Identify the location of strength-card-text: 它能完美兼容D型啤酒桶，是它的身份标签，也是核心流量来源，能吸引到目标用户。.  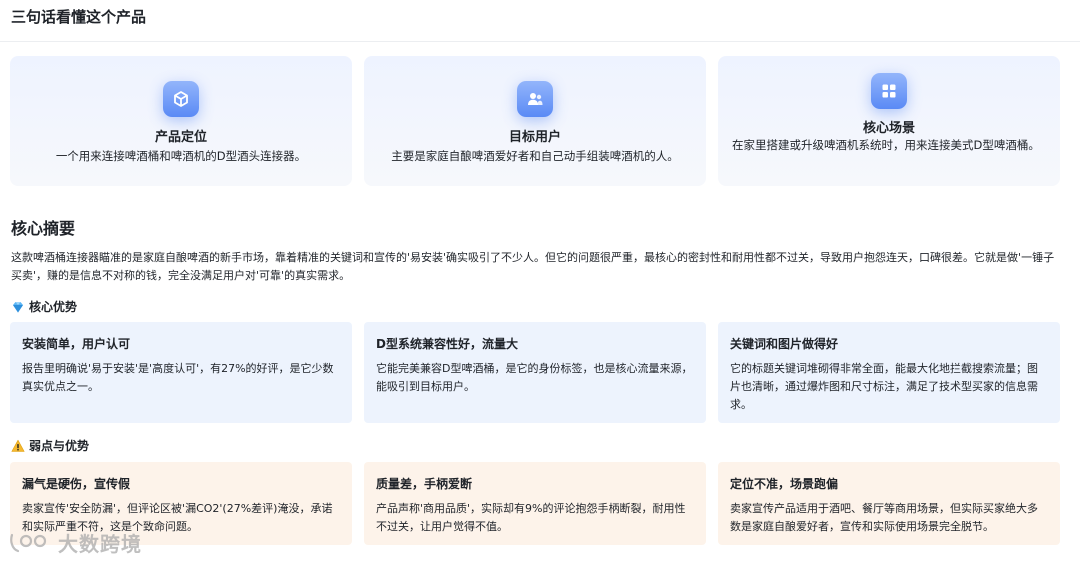
(534, 377).